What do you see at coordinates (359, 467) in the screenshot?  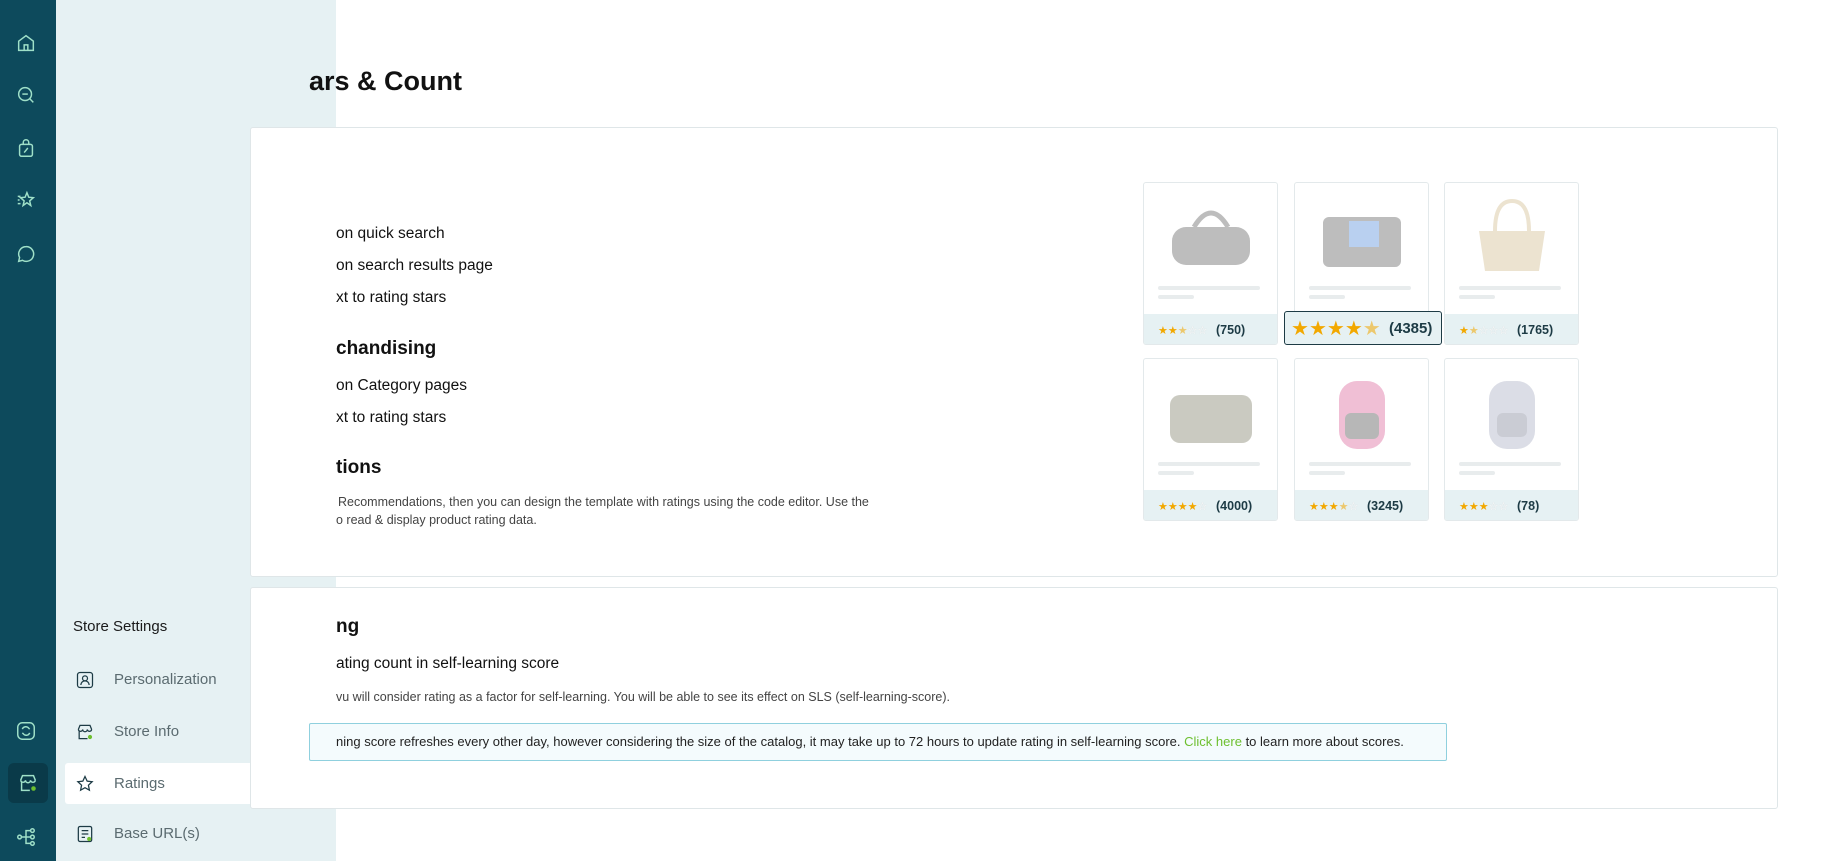 I see `section-heading-recommendations: tions` at bounding box center [359, 467].